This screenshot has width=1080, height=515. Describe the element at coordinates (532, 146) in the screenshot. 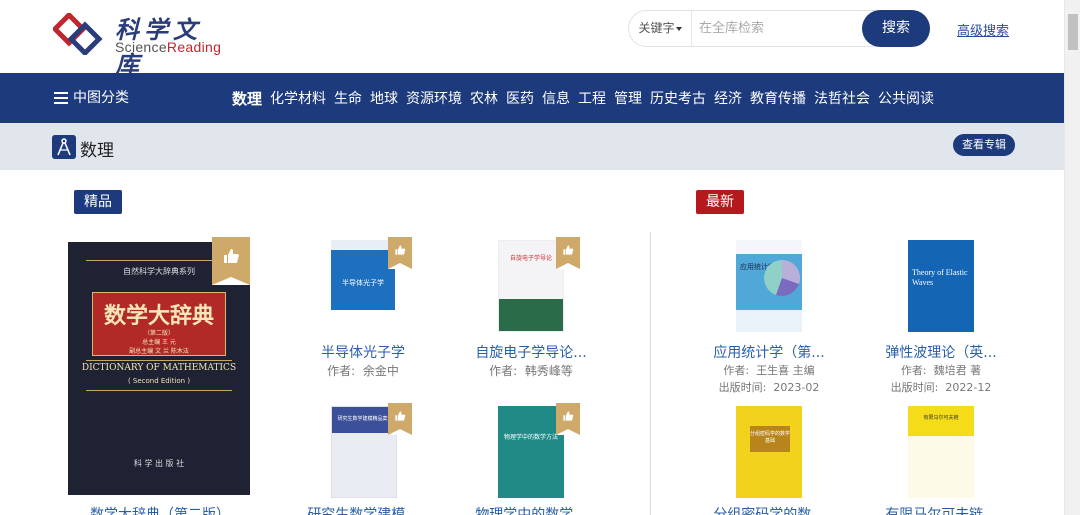

I see `subject-bar: 数理 查看专辑` at that location.